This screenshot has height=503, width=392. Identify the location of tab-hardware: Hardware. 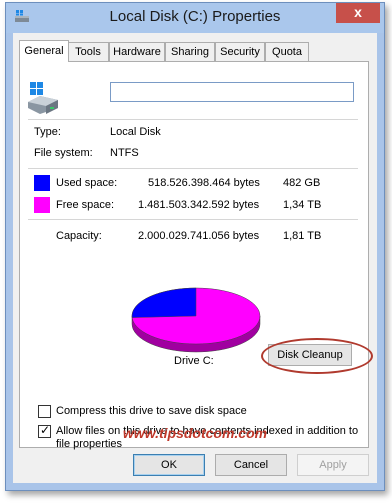
(137, 51).